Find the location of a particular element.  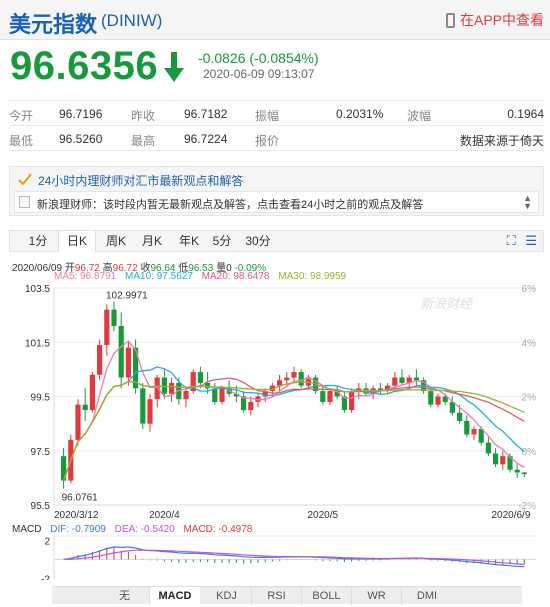

stat-value: 96.7196 is located at coordinates (81, 114).